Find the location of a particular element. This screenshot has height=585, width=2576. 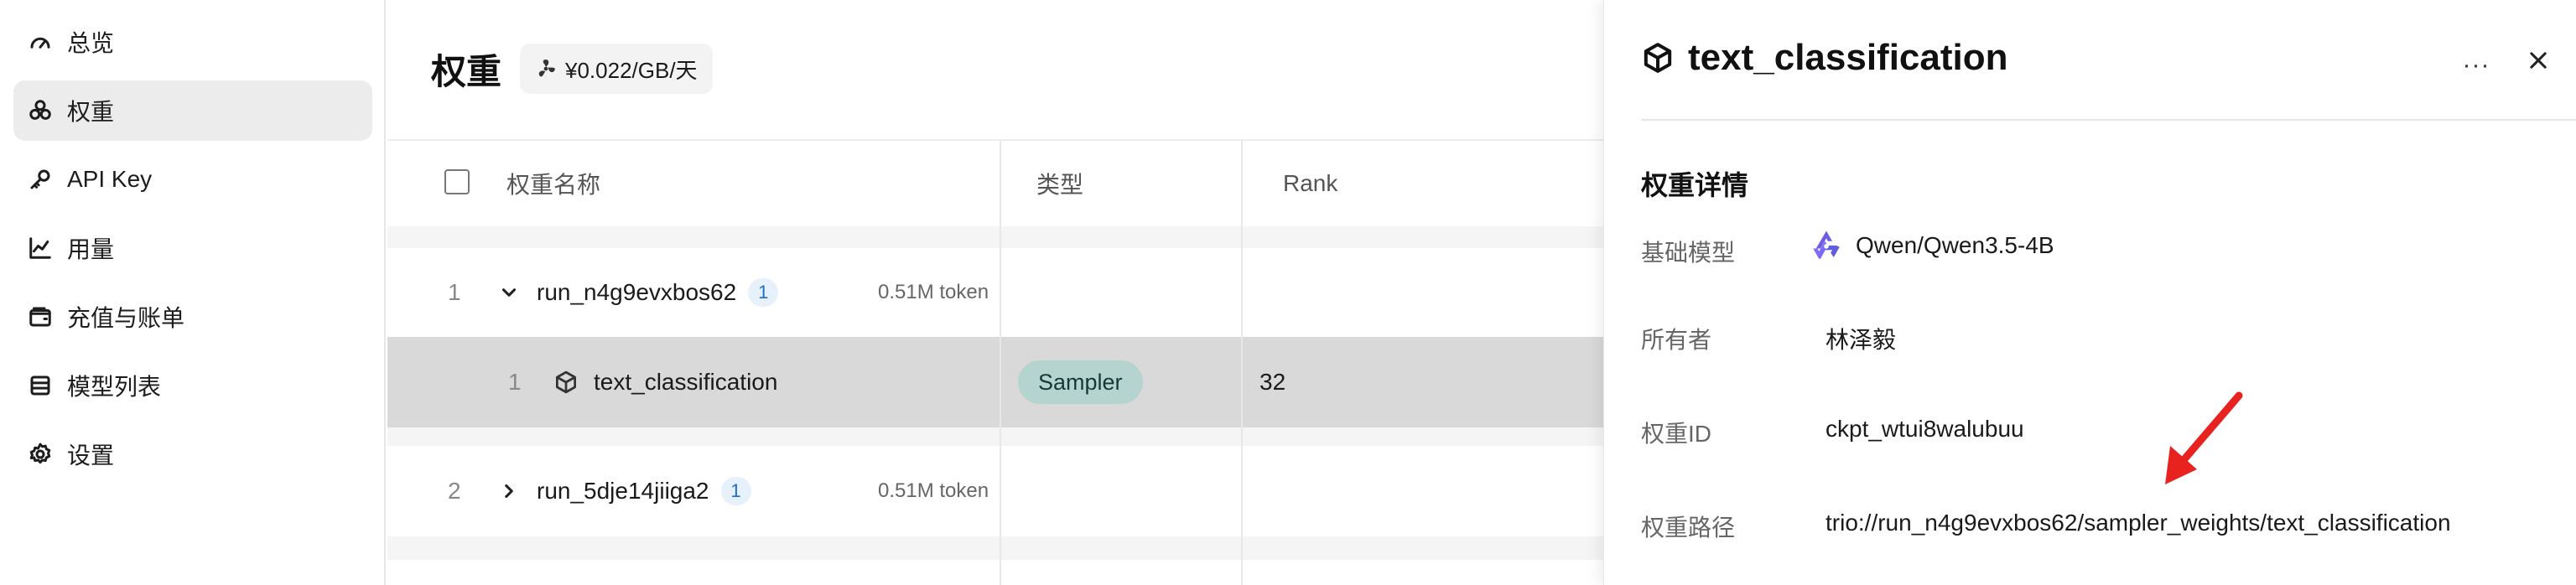

table-row: 2 run_5dje14jiiga2 1 0.51M token is located at coordinates (995, 491).